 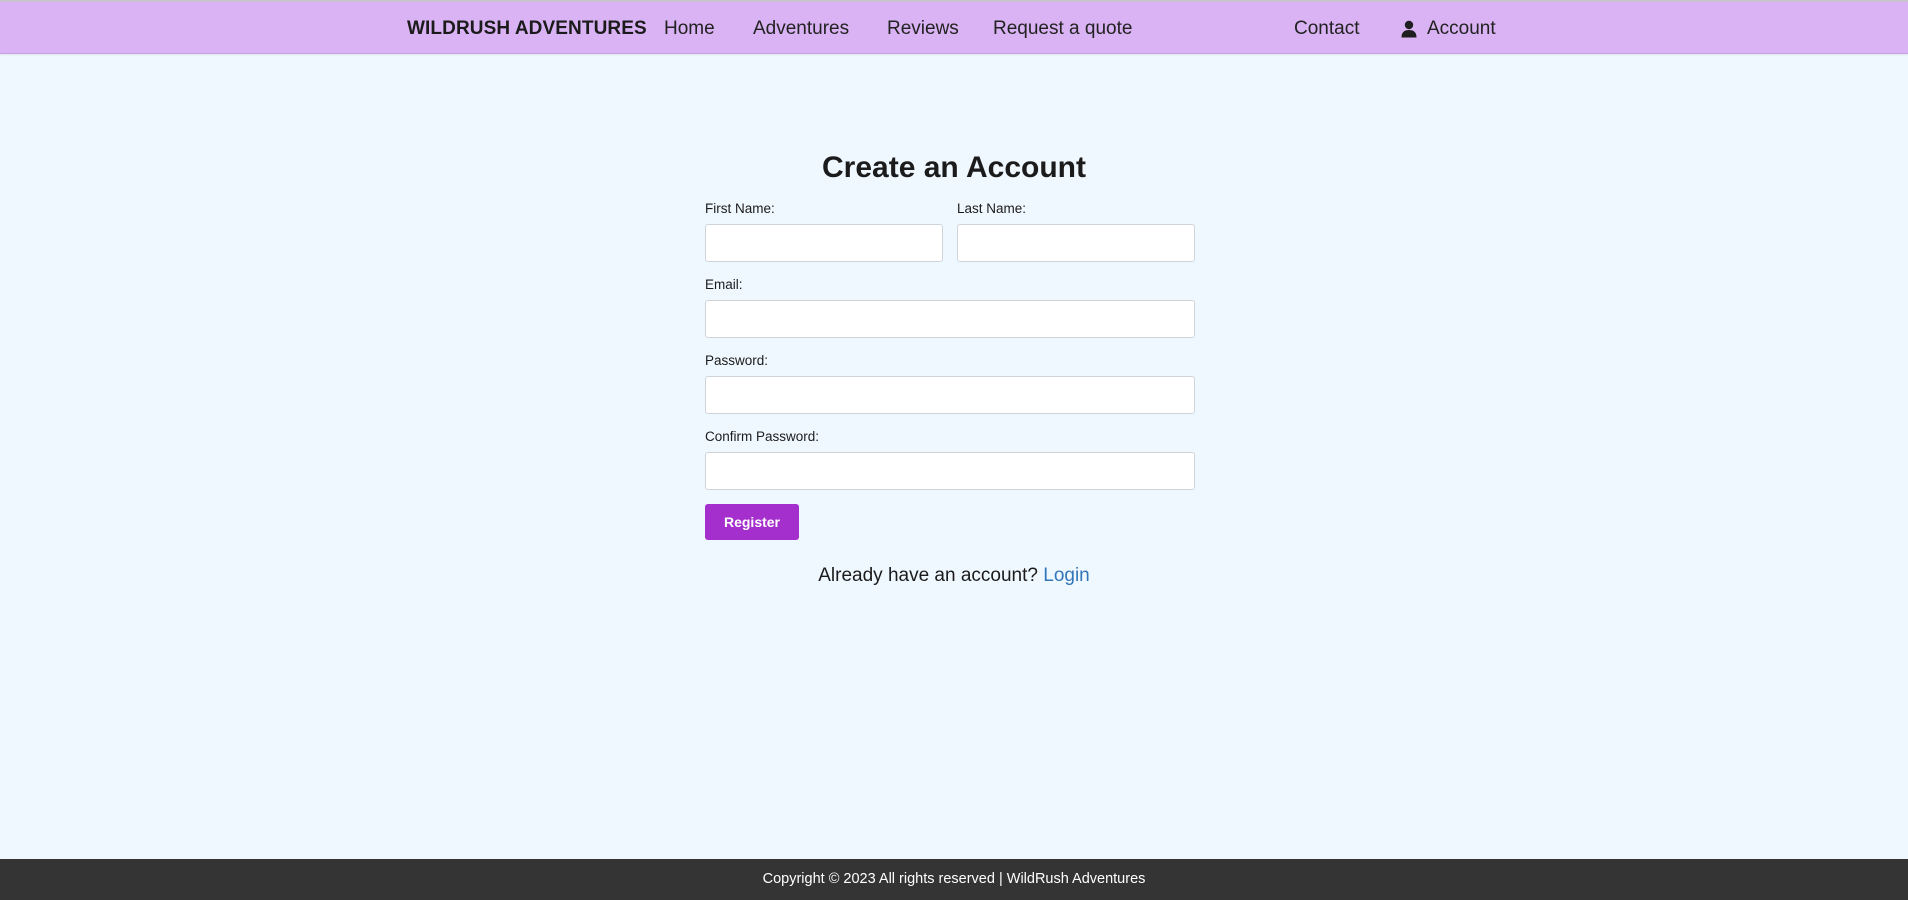 I want to click on password-label: Password:, so click(x=737, y=360).